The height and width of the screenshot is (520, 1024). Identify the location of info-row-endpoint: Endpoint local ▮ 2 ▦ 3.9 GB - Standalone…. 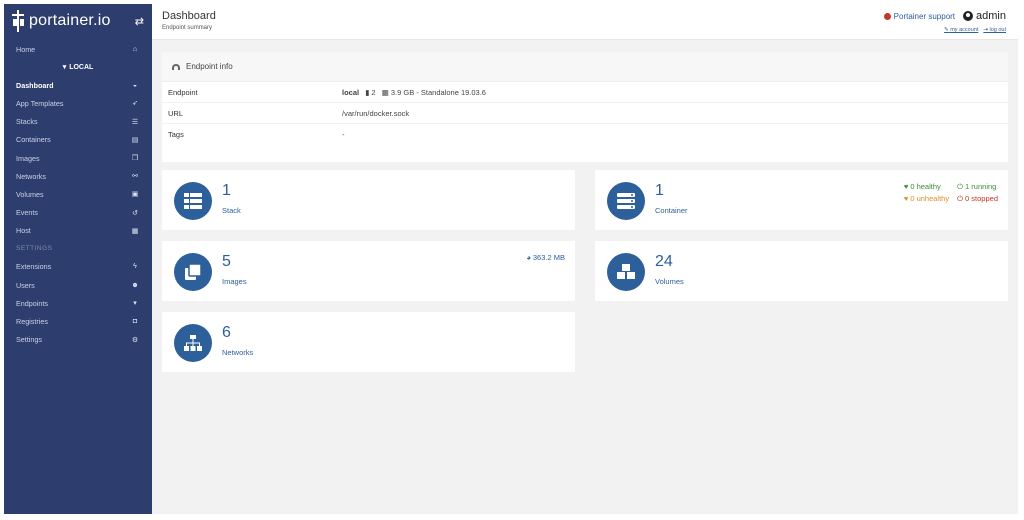
(585, 92).